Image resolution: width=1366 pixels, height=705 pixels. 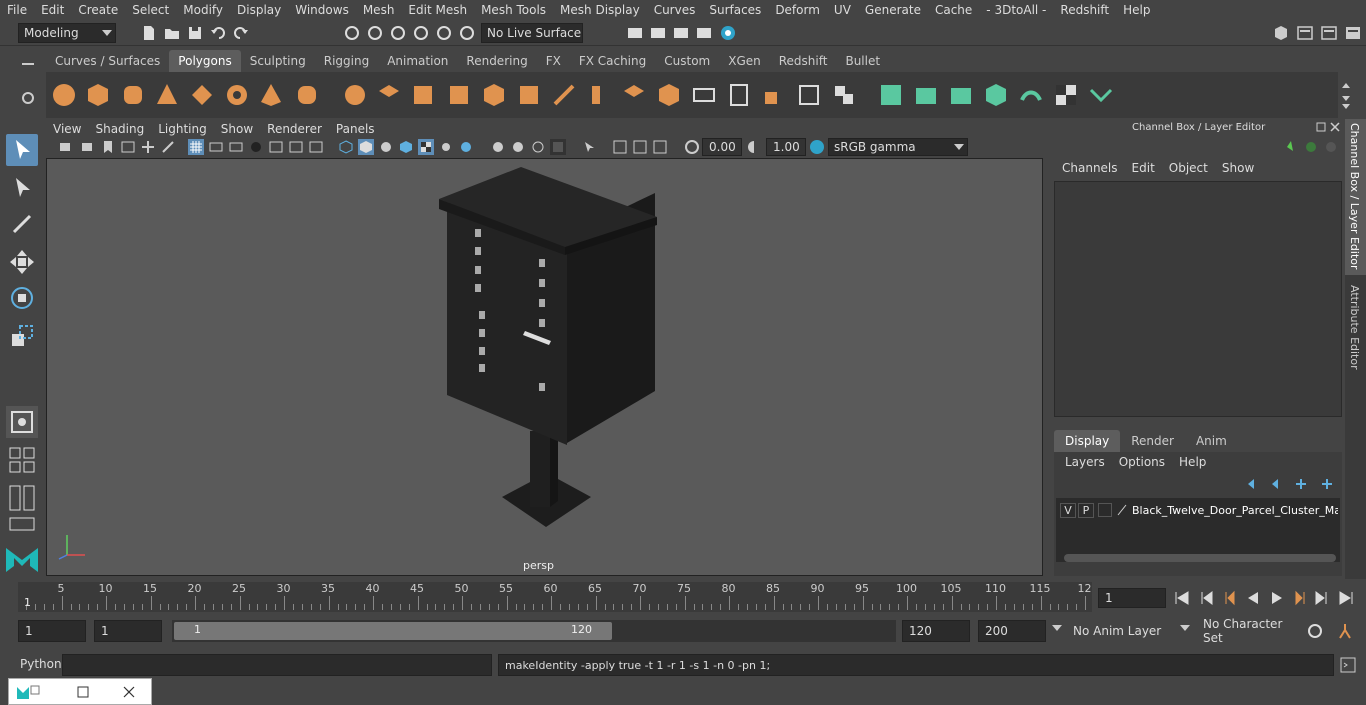 I want to click on tab-display-layers: Display, so click(x=1087, y=441).